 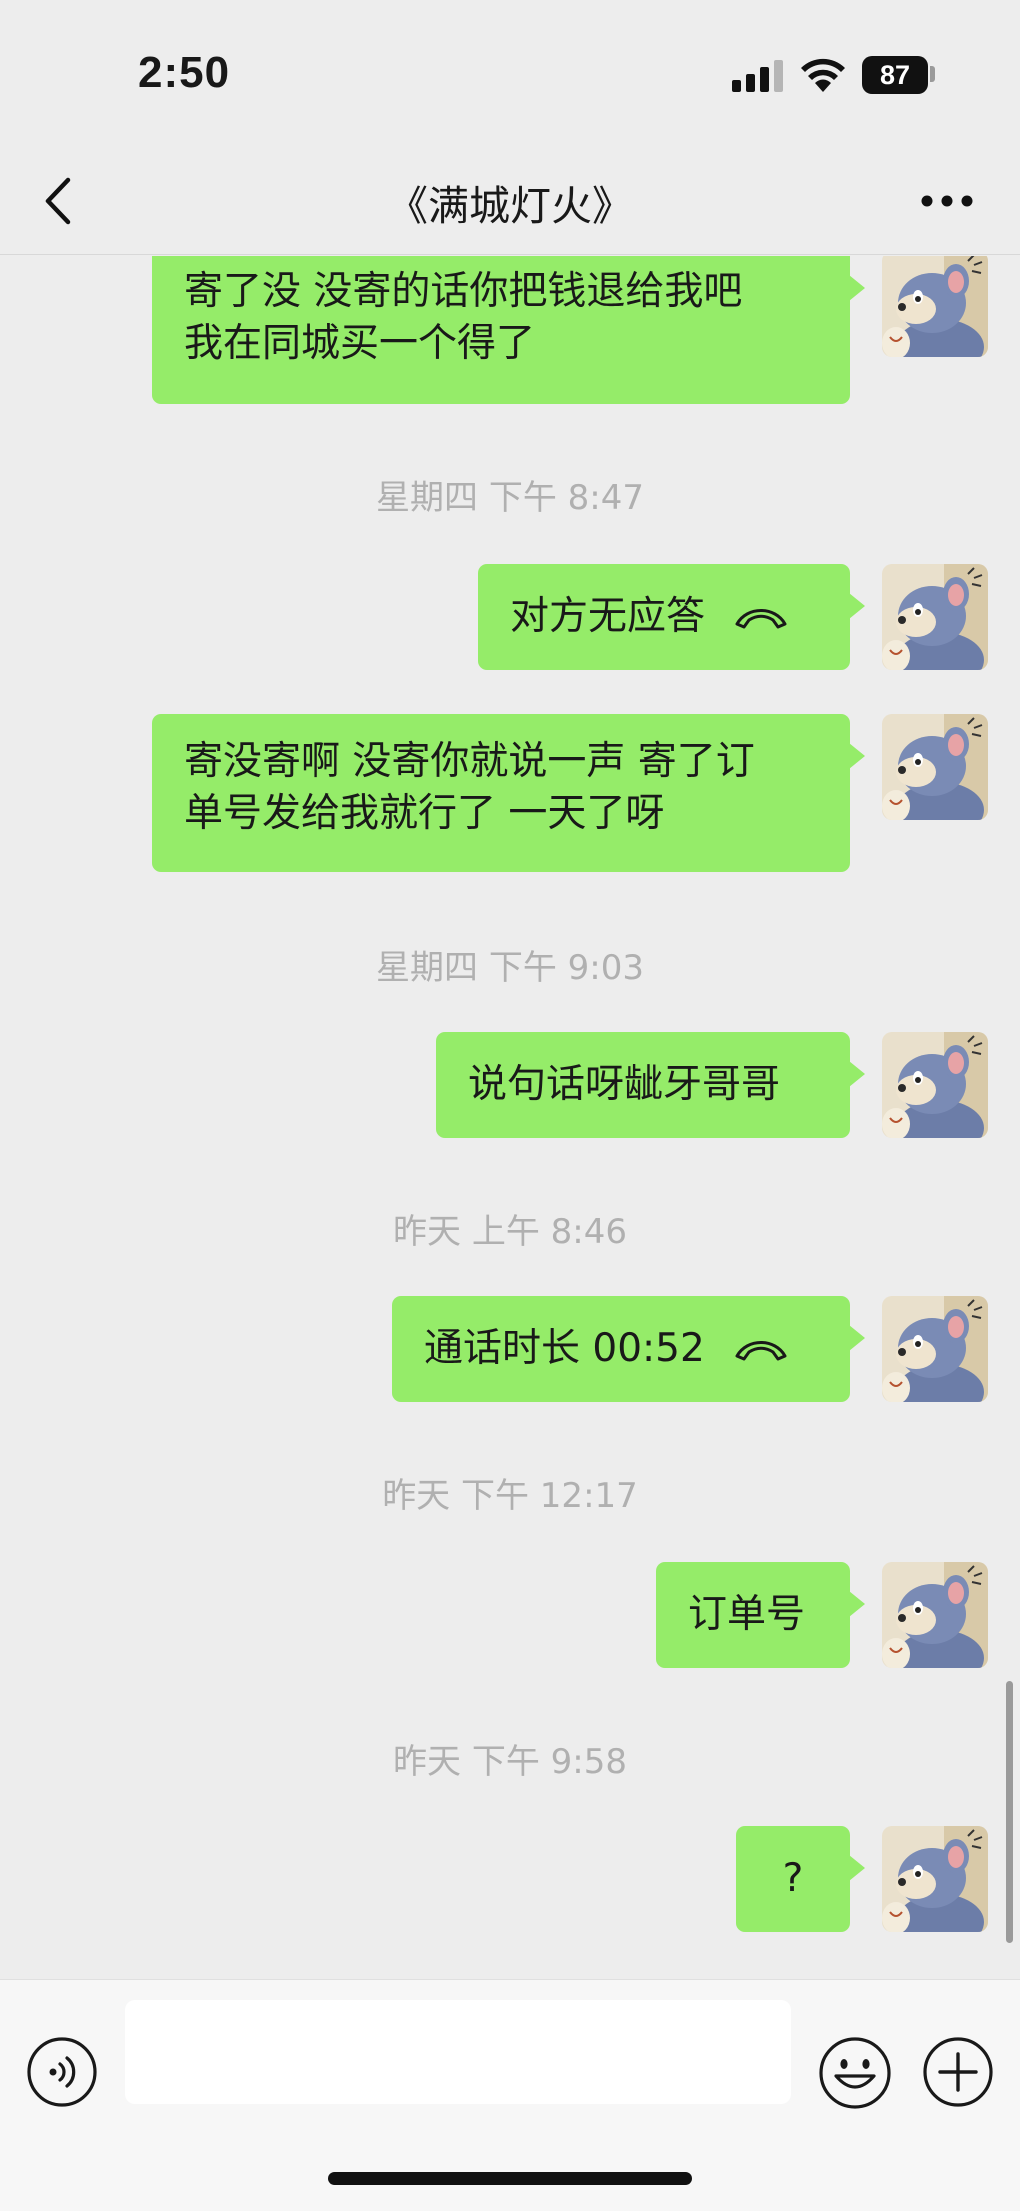 I want to click on home-indicator, so click(x=510, y=2178).